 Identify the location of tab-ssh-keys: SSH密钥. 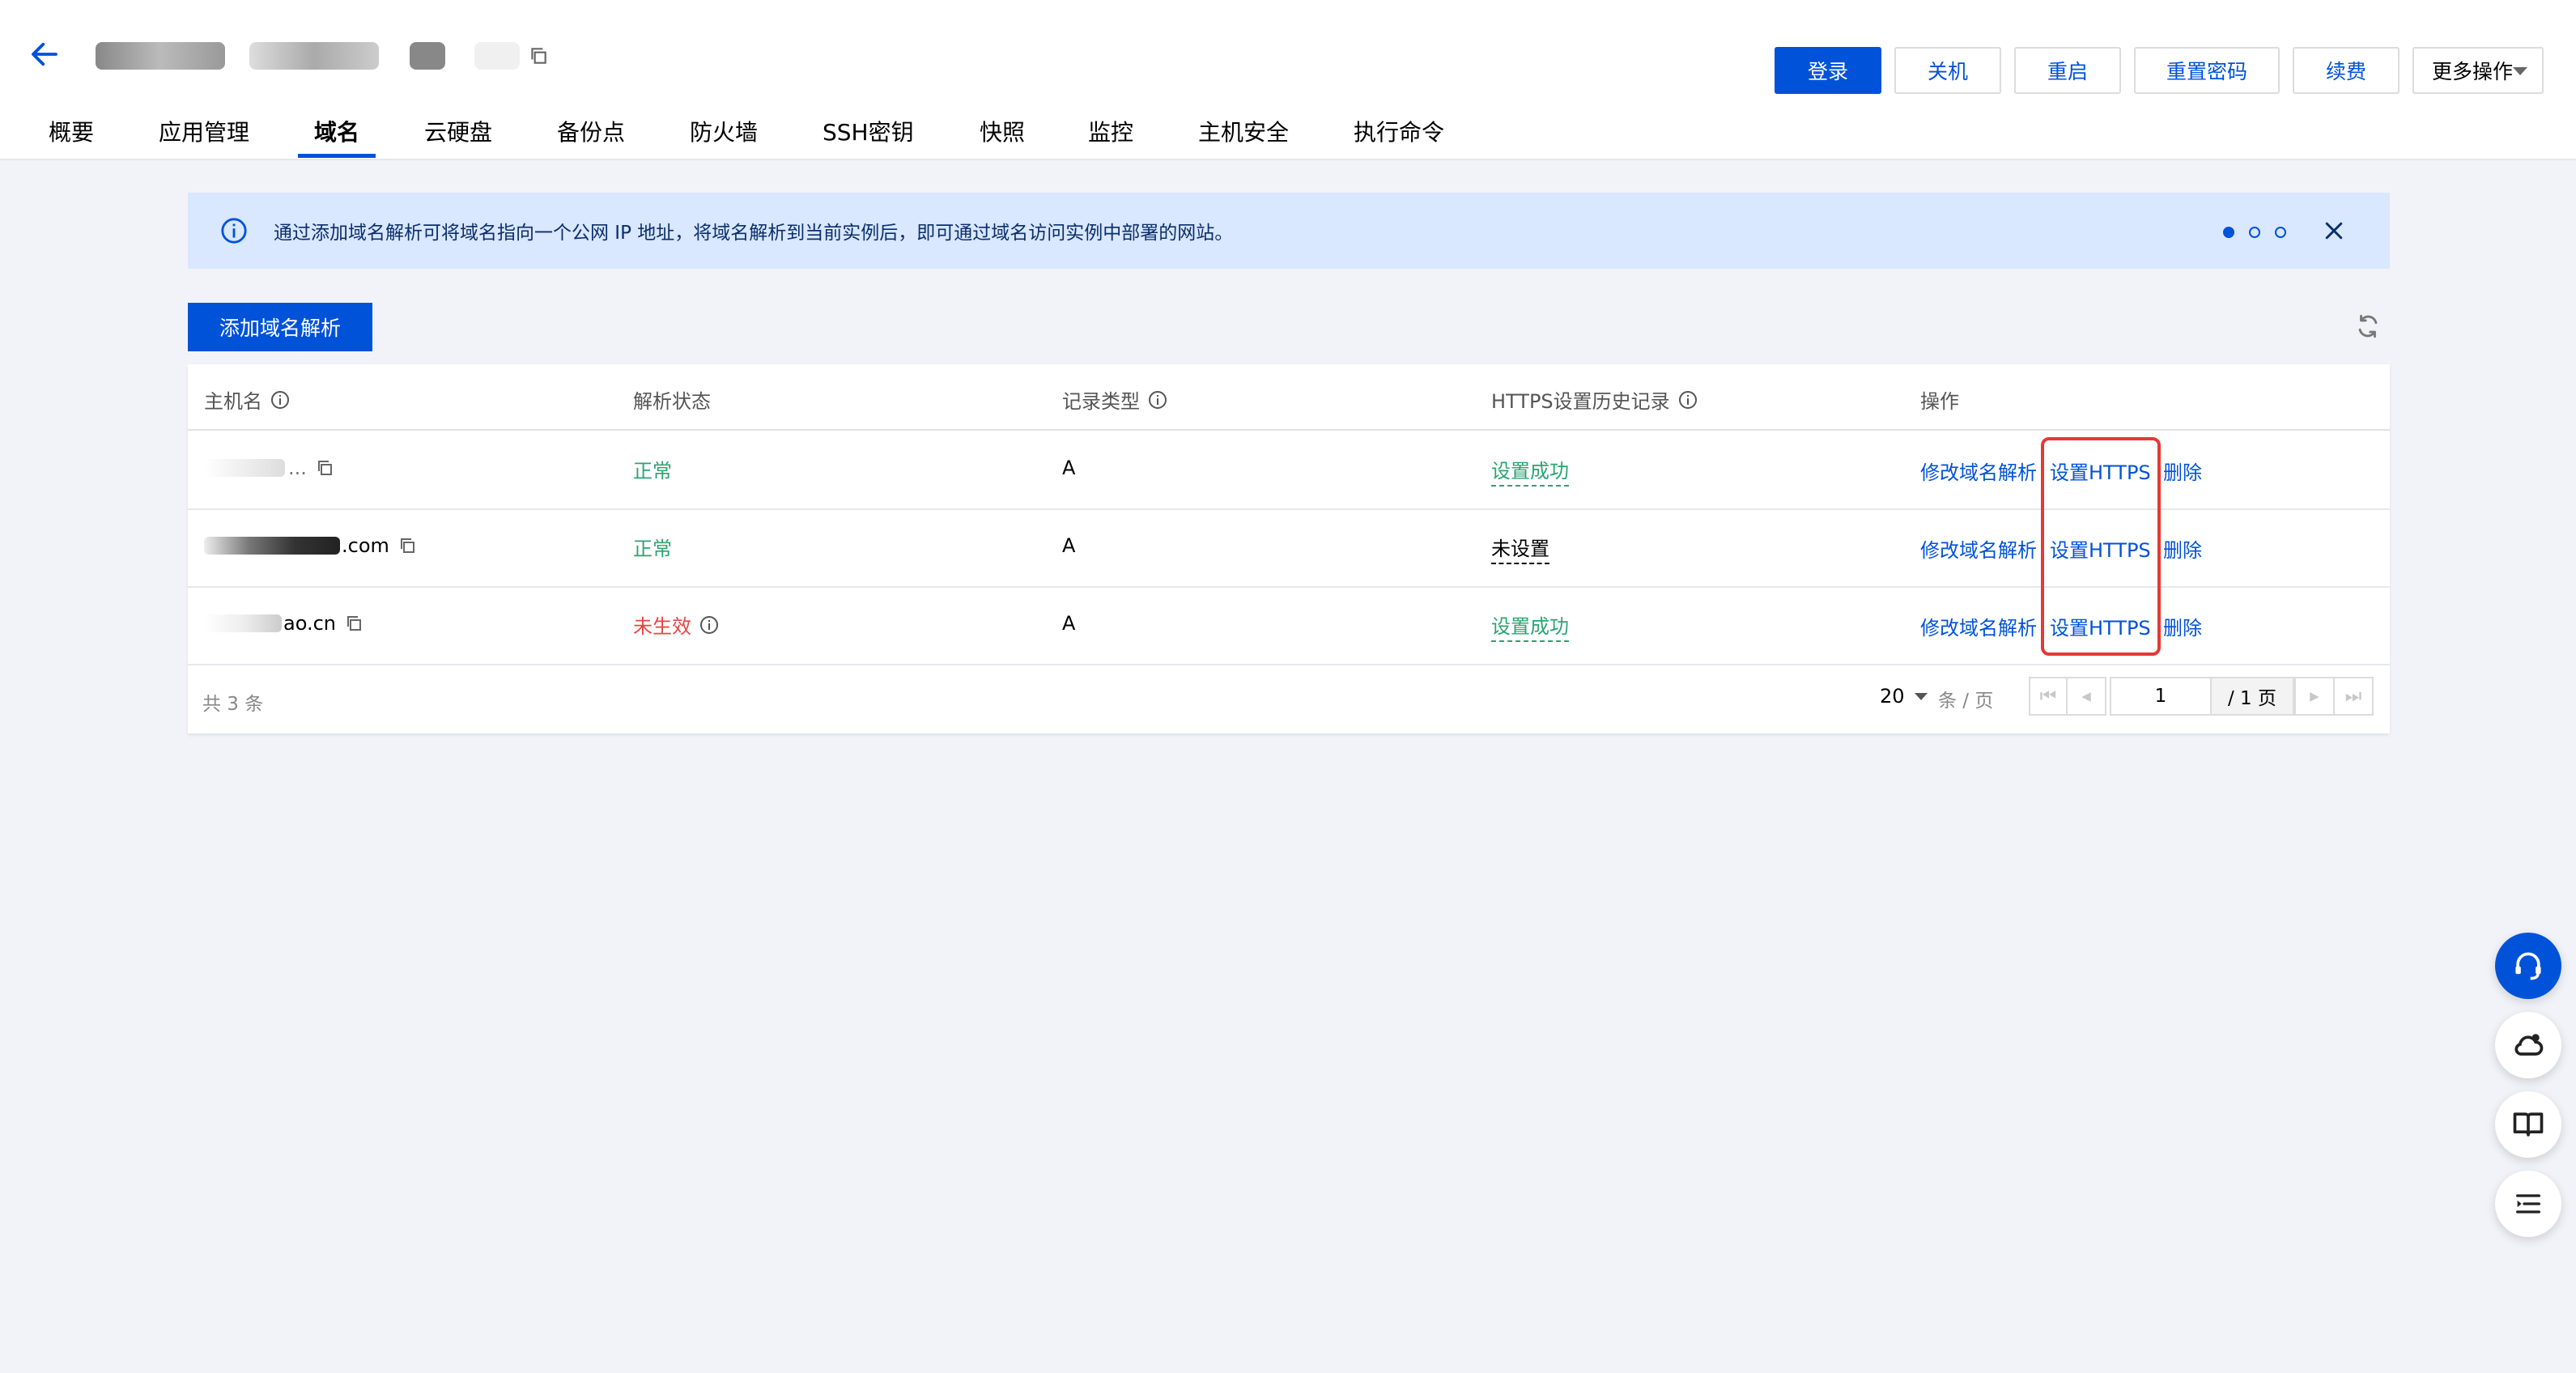
(868, 131).